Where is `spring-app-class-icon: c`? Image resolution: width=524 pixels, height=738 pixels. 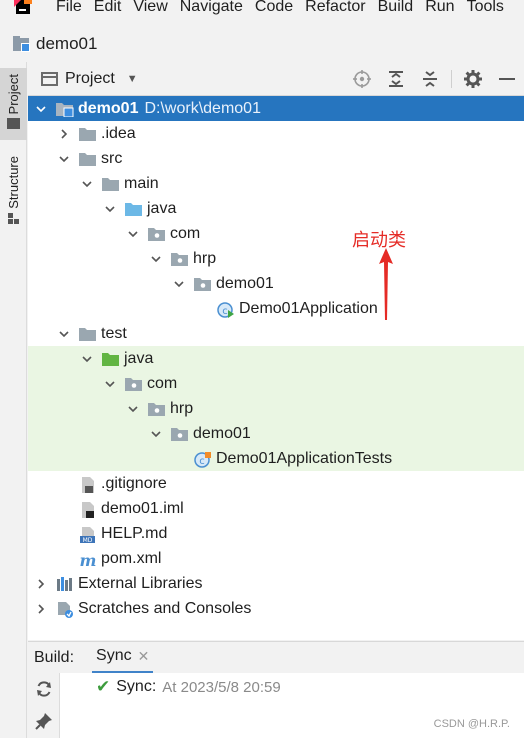 spring-app-class-icon: c is located at coordinates (226, 309).